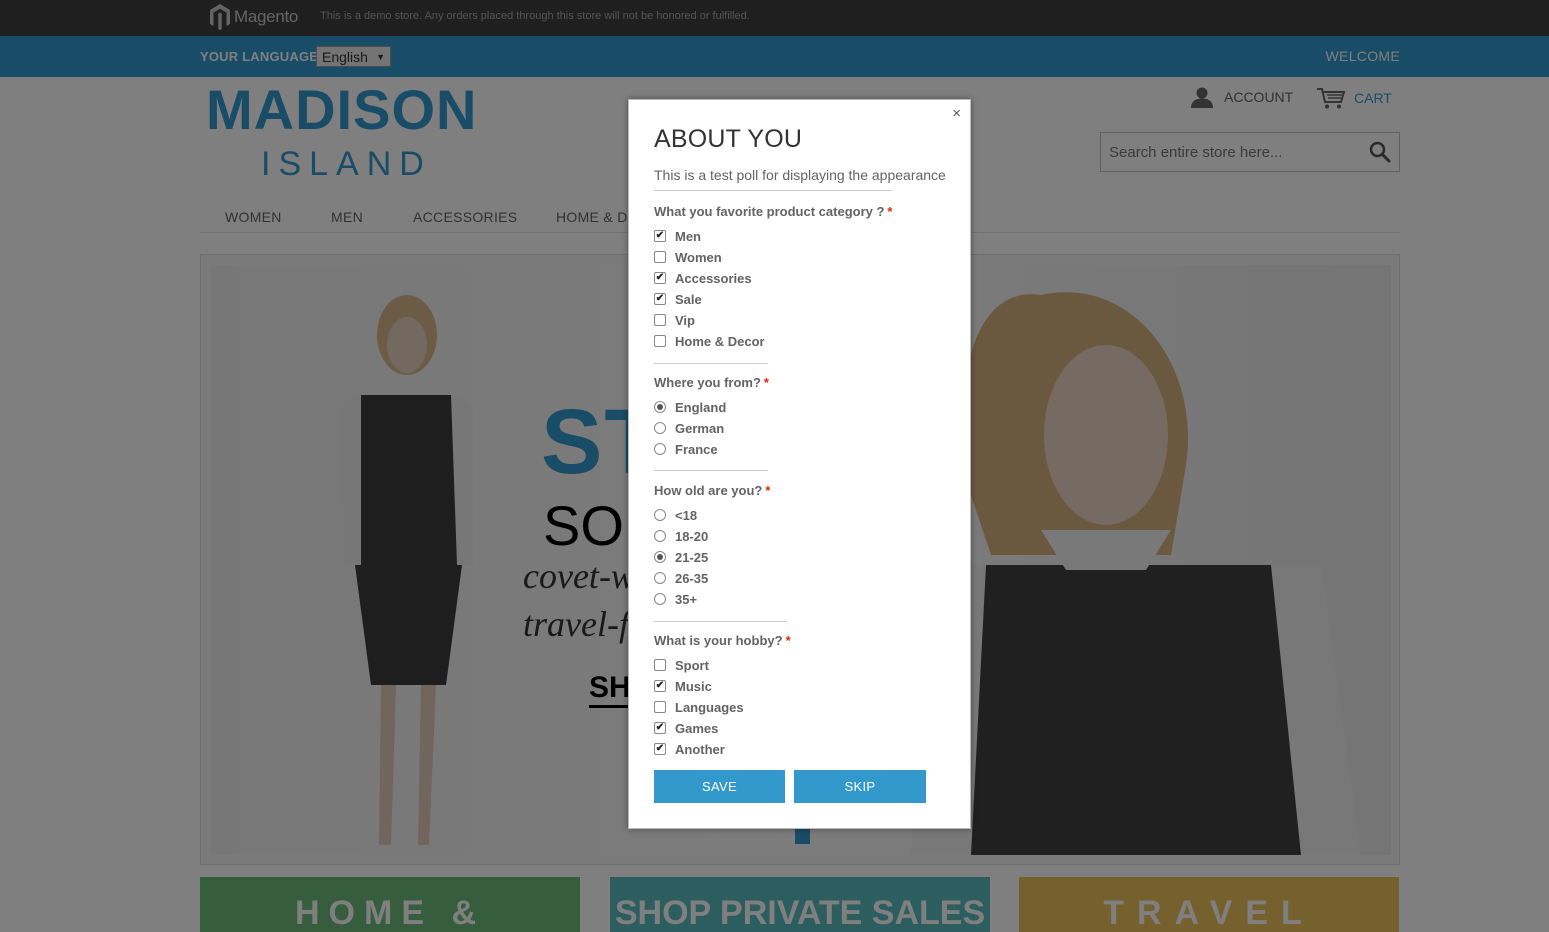 The height and width of the screenshot is (932, 1549). Describe the element at coordinates (688, 299) in the screenshot. I see `option-label: Sale` at that location.